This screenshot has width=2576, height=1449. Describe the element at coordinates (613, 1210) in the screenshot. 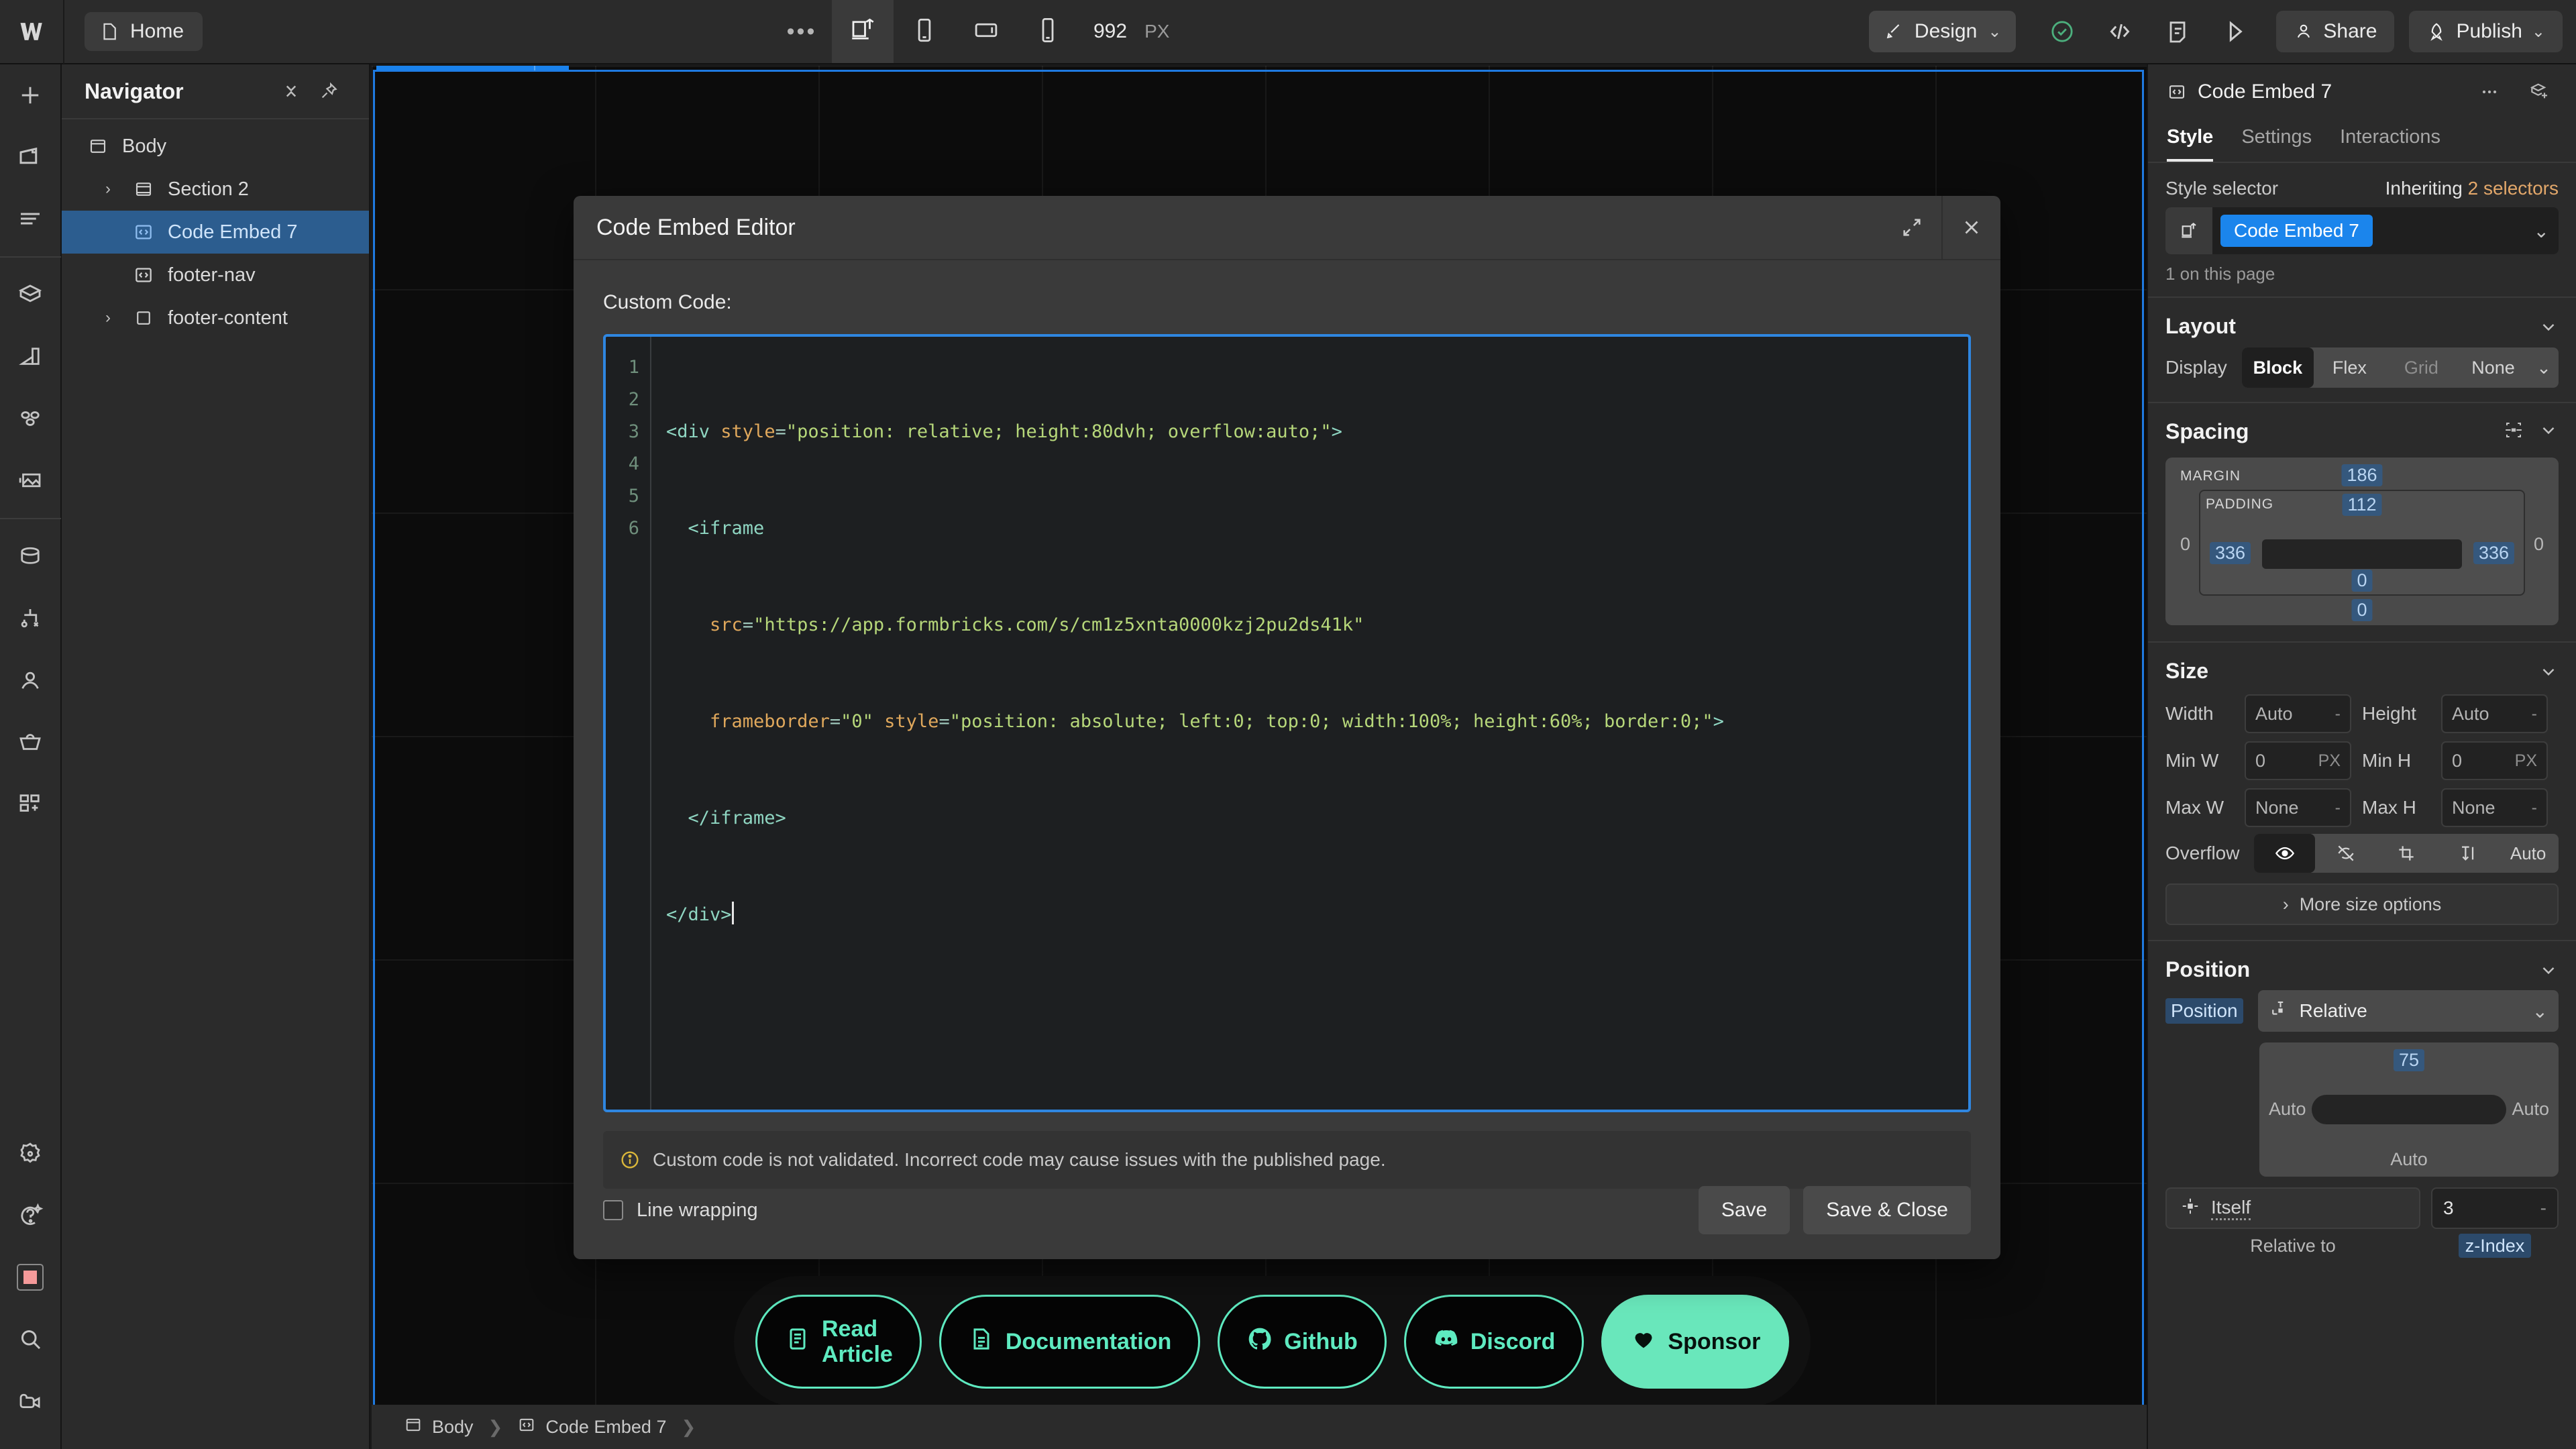

I see `checkbox-box` at that location.